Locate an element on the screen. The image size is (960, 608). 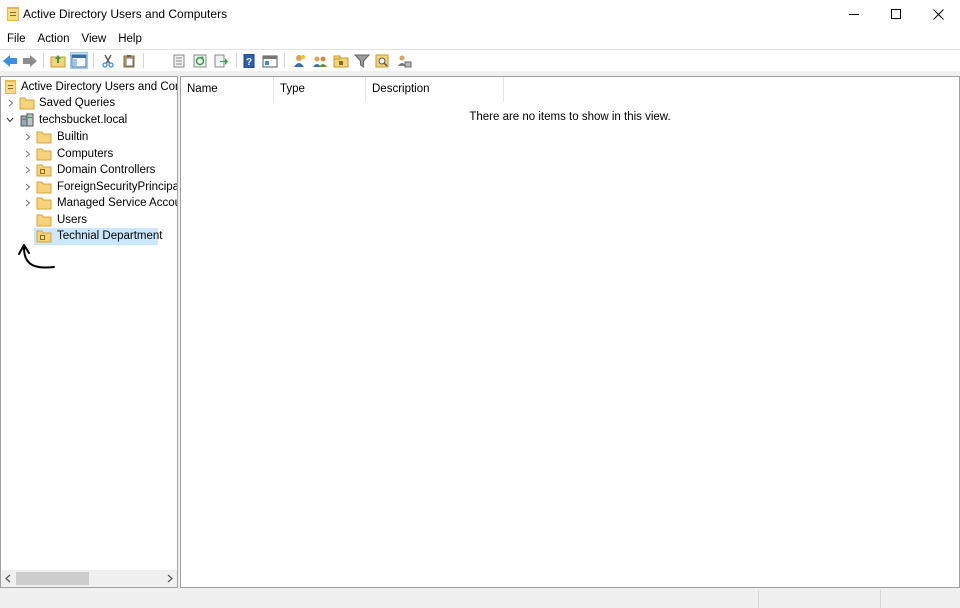
tree-item-foreign-security-principals: ForeignSecurityPrincipals is located at coordinates (89, 187).